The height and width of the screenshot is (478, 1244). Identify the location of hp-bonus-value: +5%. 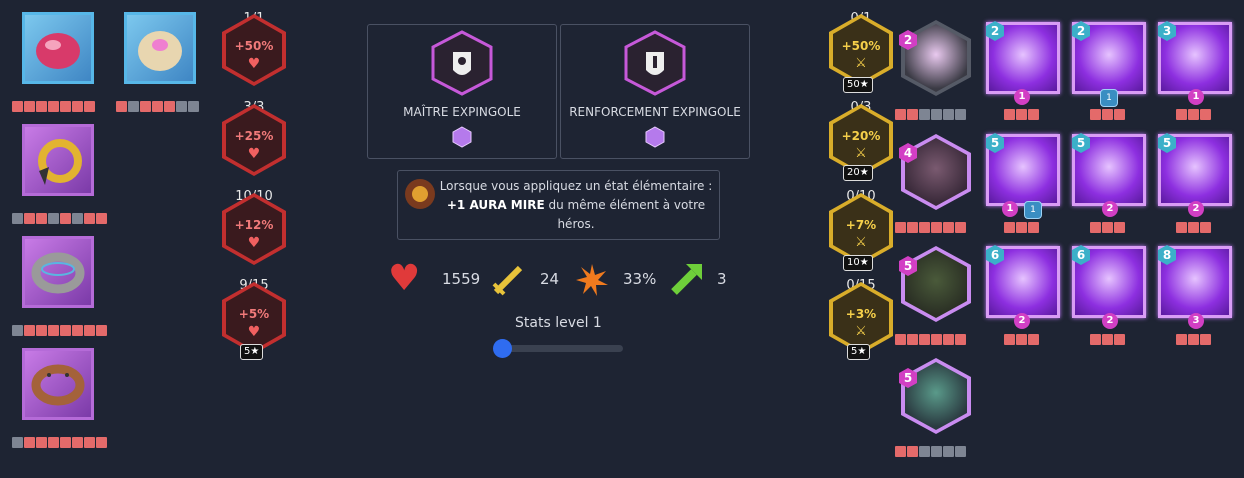
(254, 314).